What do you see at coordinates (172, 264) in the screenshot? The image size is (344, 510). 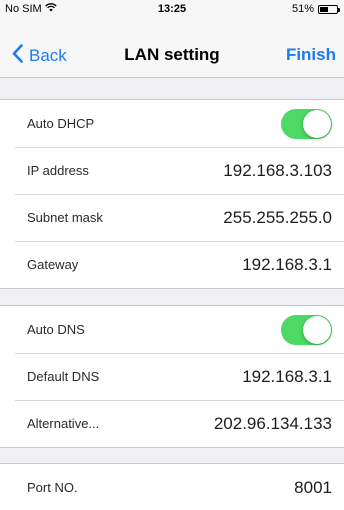 I see `gateway-row: Gateway 192.168.3.1` at bounding box center [172, 264].